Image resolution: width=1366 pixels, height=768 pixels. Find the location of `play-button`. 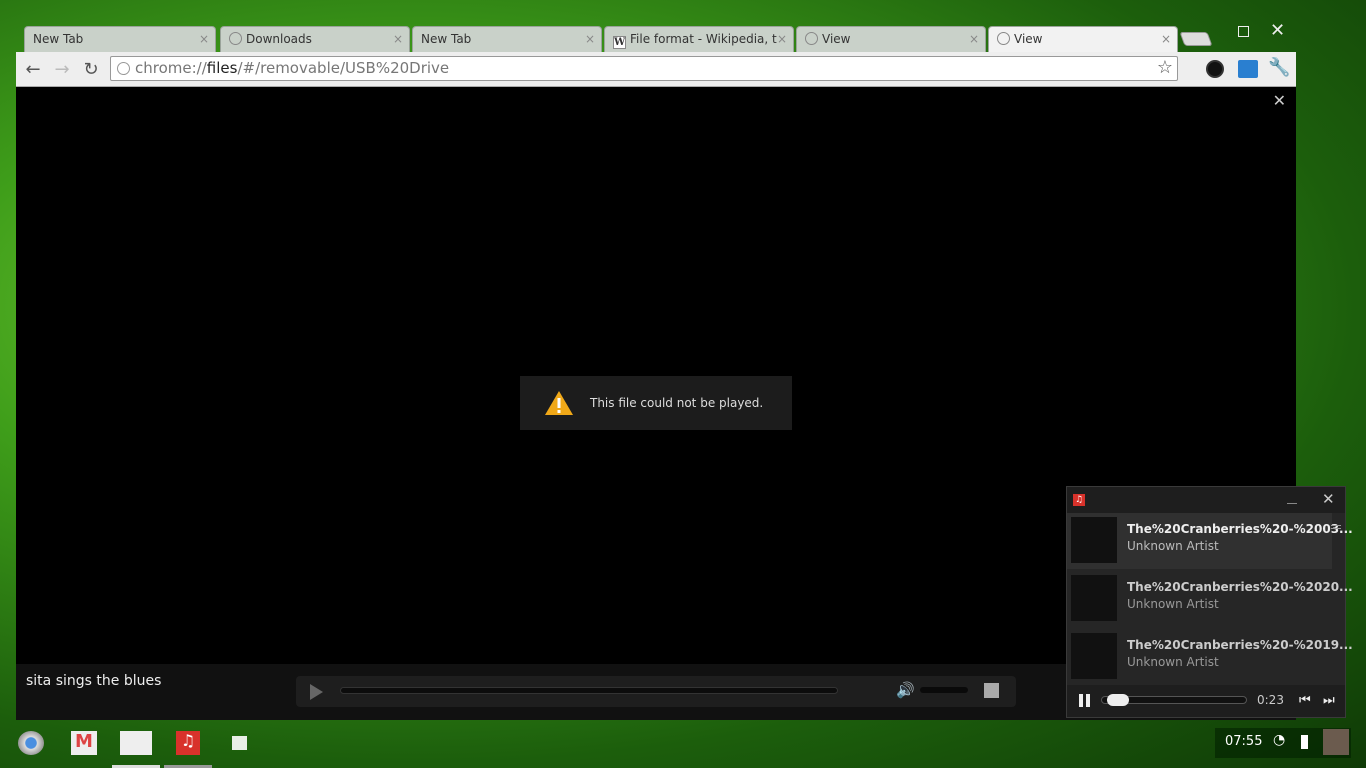

play-button is located at coordinates (316, 692).